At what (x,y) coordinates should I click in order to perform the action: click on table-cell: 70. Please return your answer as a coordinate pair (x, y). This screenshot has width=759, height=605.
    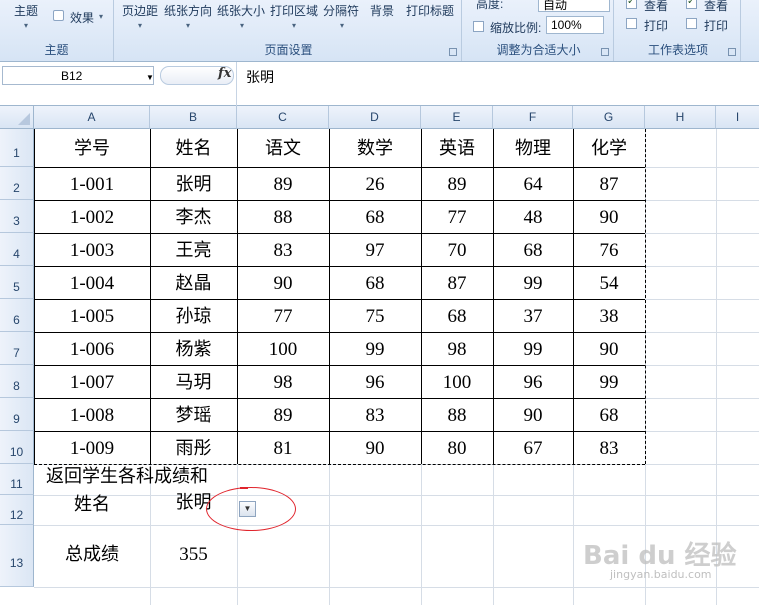
    Looking at the image, I should click on (457, 251).